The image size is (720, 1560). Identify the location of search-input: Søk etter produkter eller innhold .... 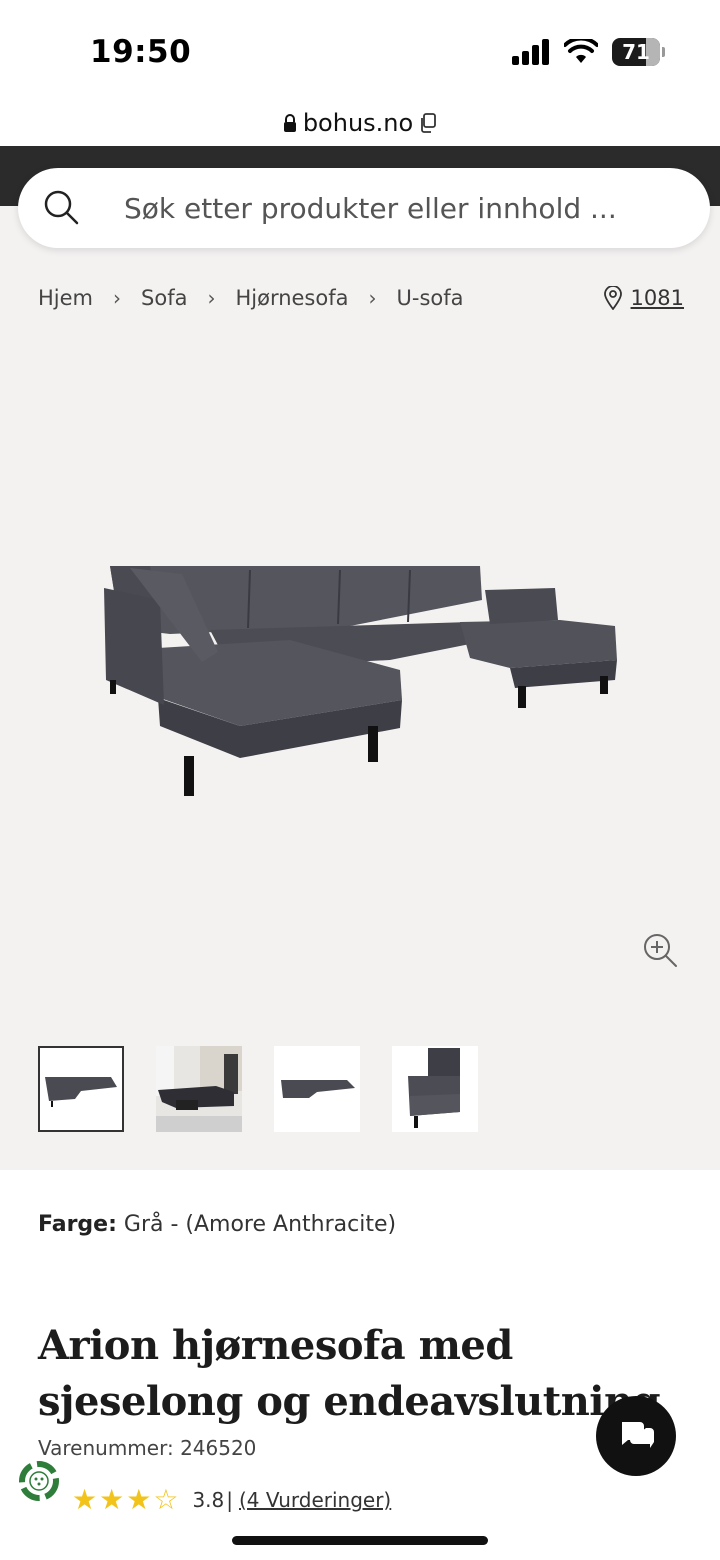
(364, 208).